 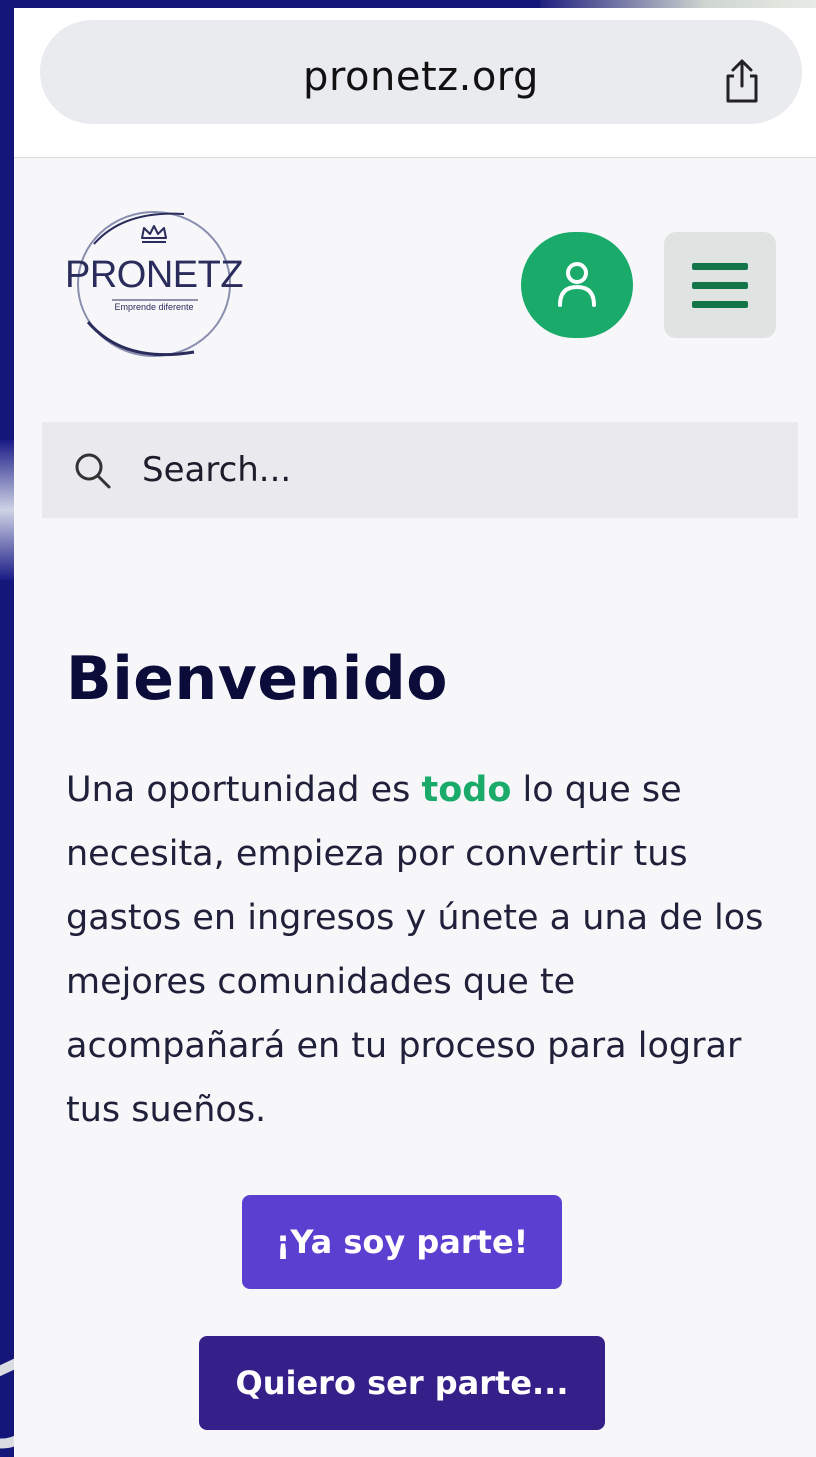 What do you see at coordinates (466, 790) in the screenshot?
I see `hero-text-accent: todo` at bounding box center [466, 790].